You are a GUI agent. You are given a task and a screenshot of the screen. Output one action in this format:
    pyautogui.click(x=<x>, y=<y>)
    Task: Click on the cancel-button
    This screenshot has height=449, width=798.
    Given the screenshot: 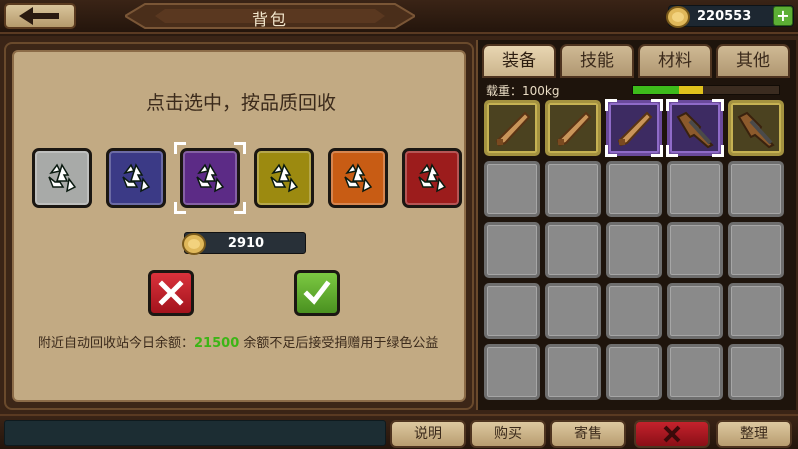 What is the action you would take?
    pyautogui.click(x=171, y=293)
    